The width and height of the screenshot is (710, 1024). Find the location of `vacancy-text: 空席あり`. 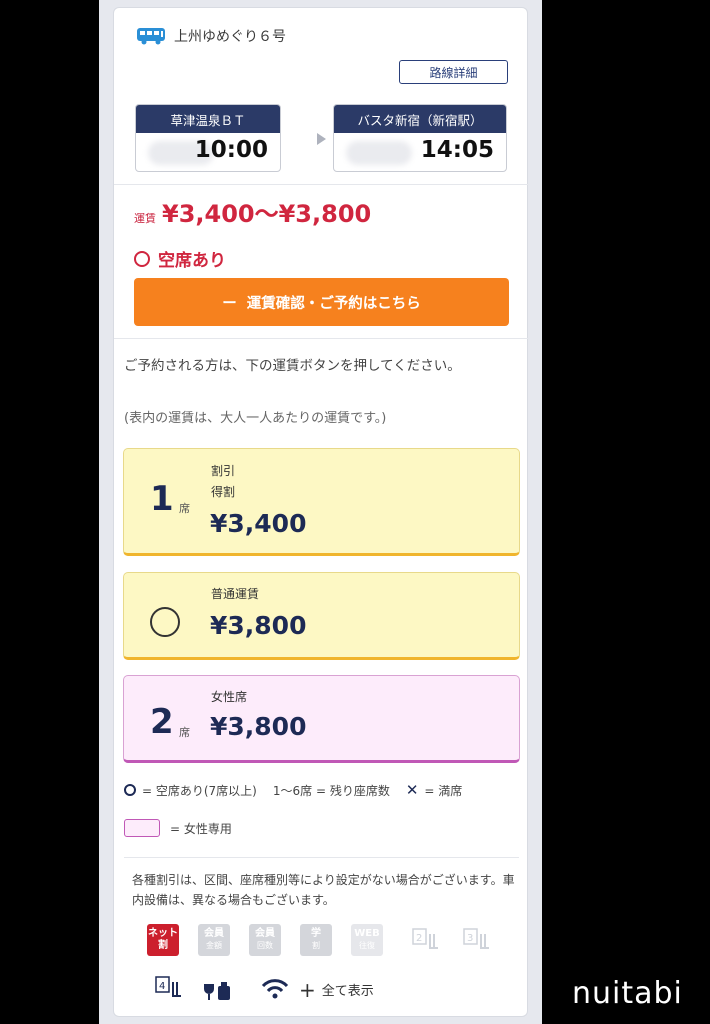

vacancy-text: 空席あり is located at coordinates (192, 261).